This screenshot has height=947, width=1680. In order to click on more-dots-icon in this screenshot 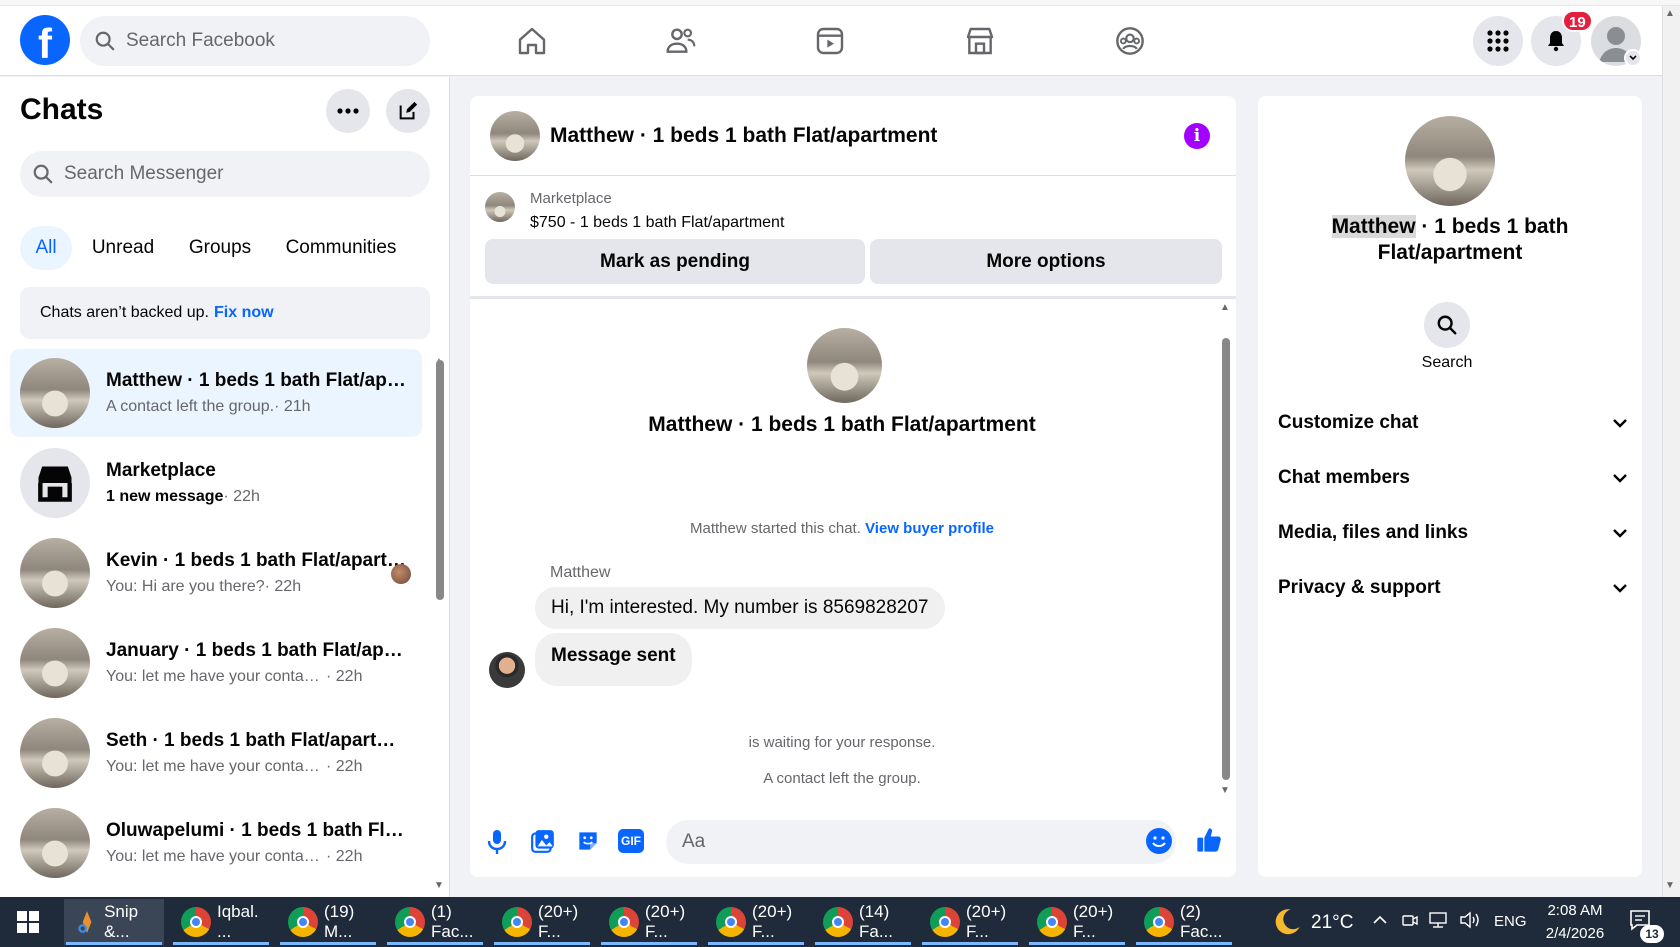, I will do `click(348, 111)`.